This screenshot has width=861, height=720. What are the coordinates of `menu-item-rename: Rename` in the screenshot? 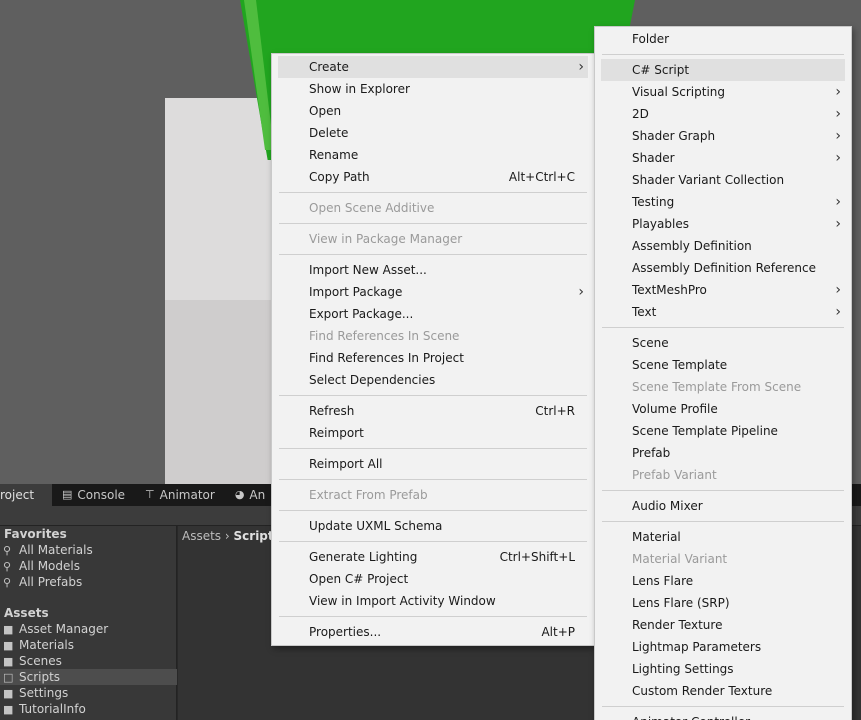 It's located at (433, 155).